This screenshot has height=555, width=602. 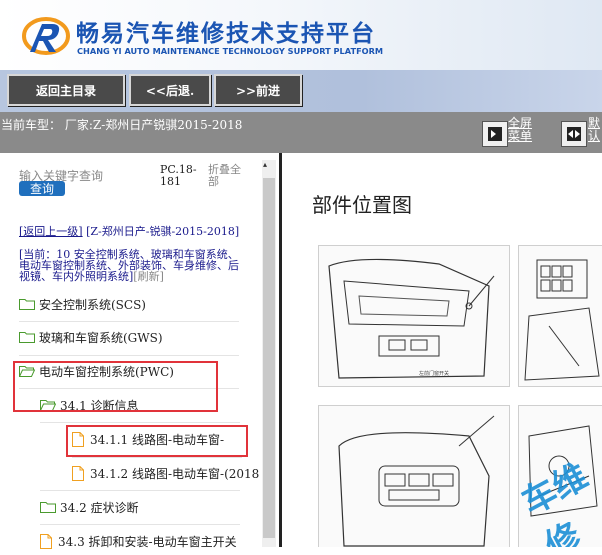 I want to click on tree-item-safety-control: 安全控制系统(SCS), so click(x=138, y=304).